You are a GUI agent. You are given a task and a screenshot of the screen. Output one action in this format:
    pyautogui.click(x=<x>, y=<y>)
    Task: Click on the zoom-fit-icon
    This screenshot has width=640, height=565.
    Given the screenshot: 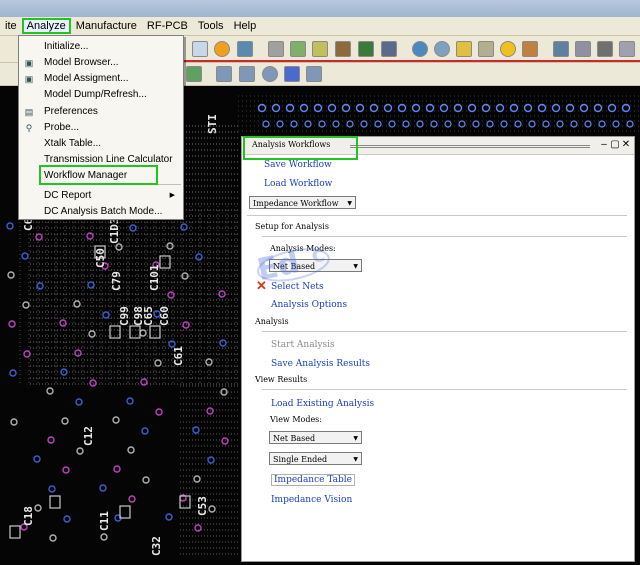 What is the action you would take?
    pyautogui.click(x=200, y=49)
    